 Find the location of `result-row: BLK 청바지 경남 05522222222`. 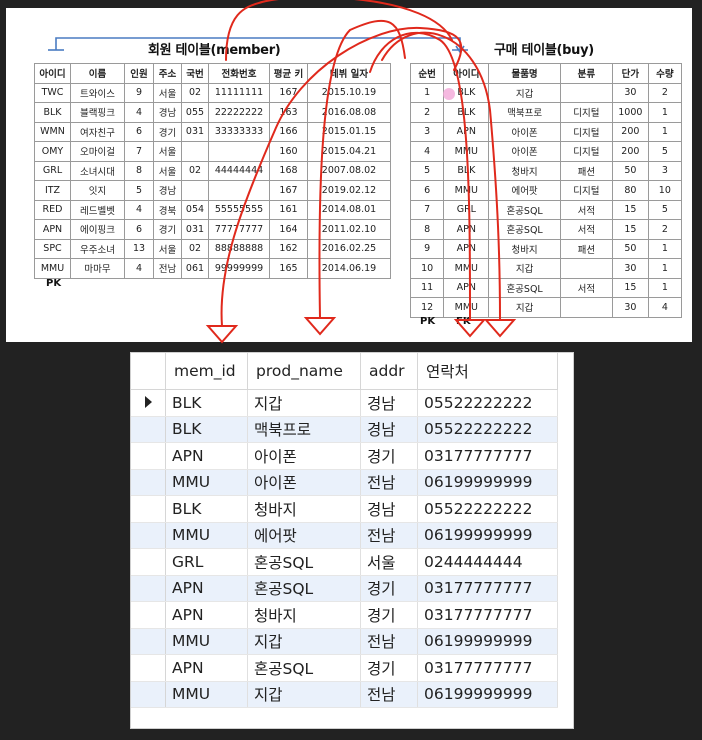

result-row: BLK 청바지 경남 05522222222 is located at coordinates (344, 509).